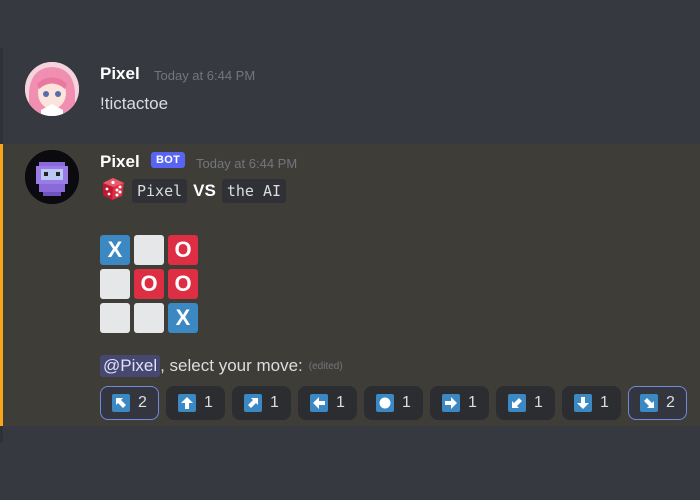  I want to click on prompt-text: , select your move:, so click(231, 365).